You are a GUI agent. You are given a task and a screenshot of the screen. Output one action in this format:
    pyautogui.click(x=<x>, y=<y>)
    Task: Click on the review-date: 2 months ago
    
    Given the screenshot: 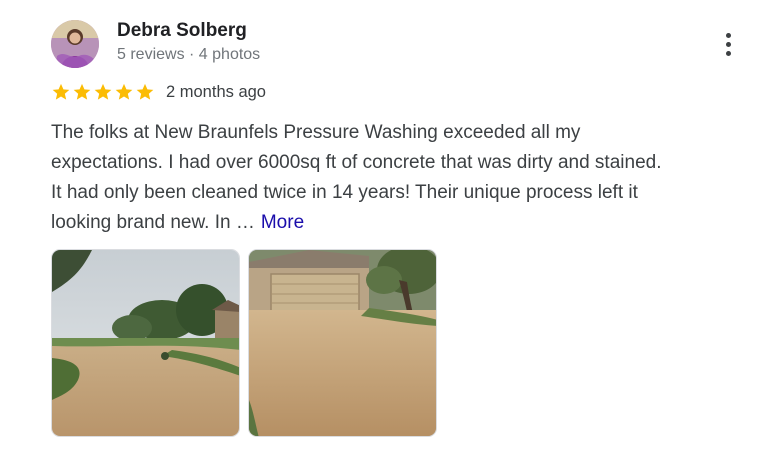 What is the action you would take?
    pyautogui.click(x=216, y=91)
    